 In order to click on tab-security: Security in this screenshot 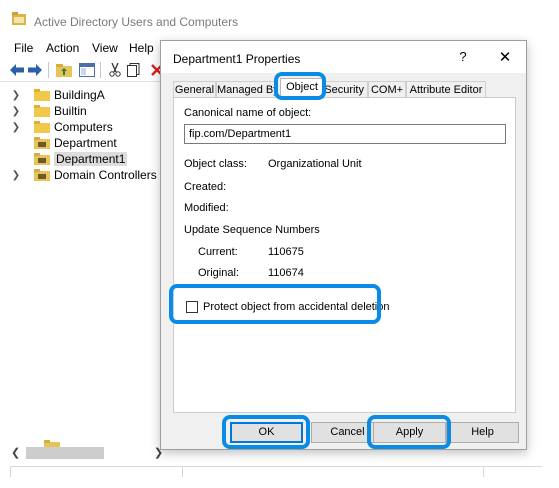, I will do `click(345, 89)`.